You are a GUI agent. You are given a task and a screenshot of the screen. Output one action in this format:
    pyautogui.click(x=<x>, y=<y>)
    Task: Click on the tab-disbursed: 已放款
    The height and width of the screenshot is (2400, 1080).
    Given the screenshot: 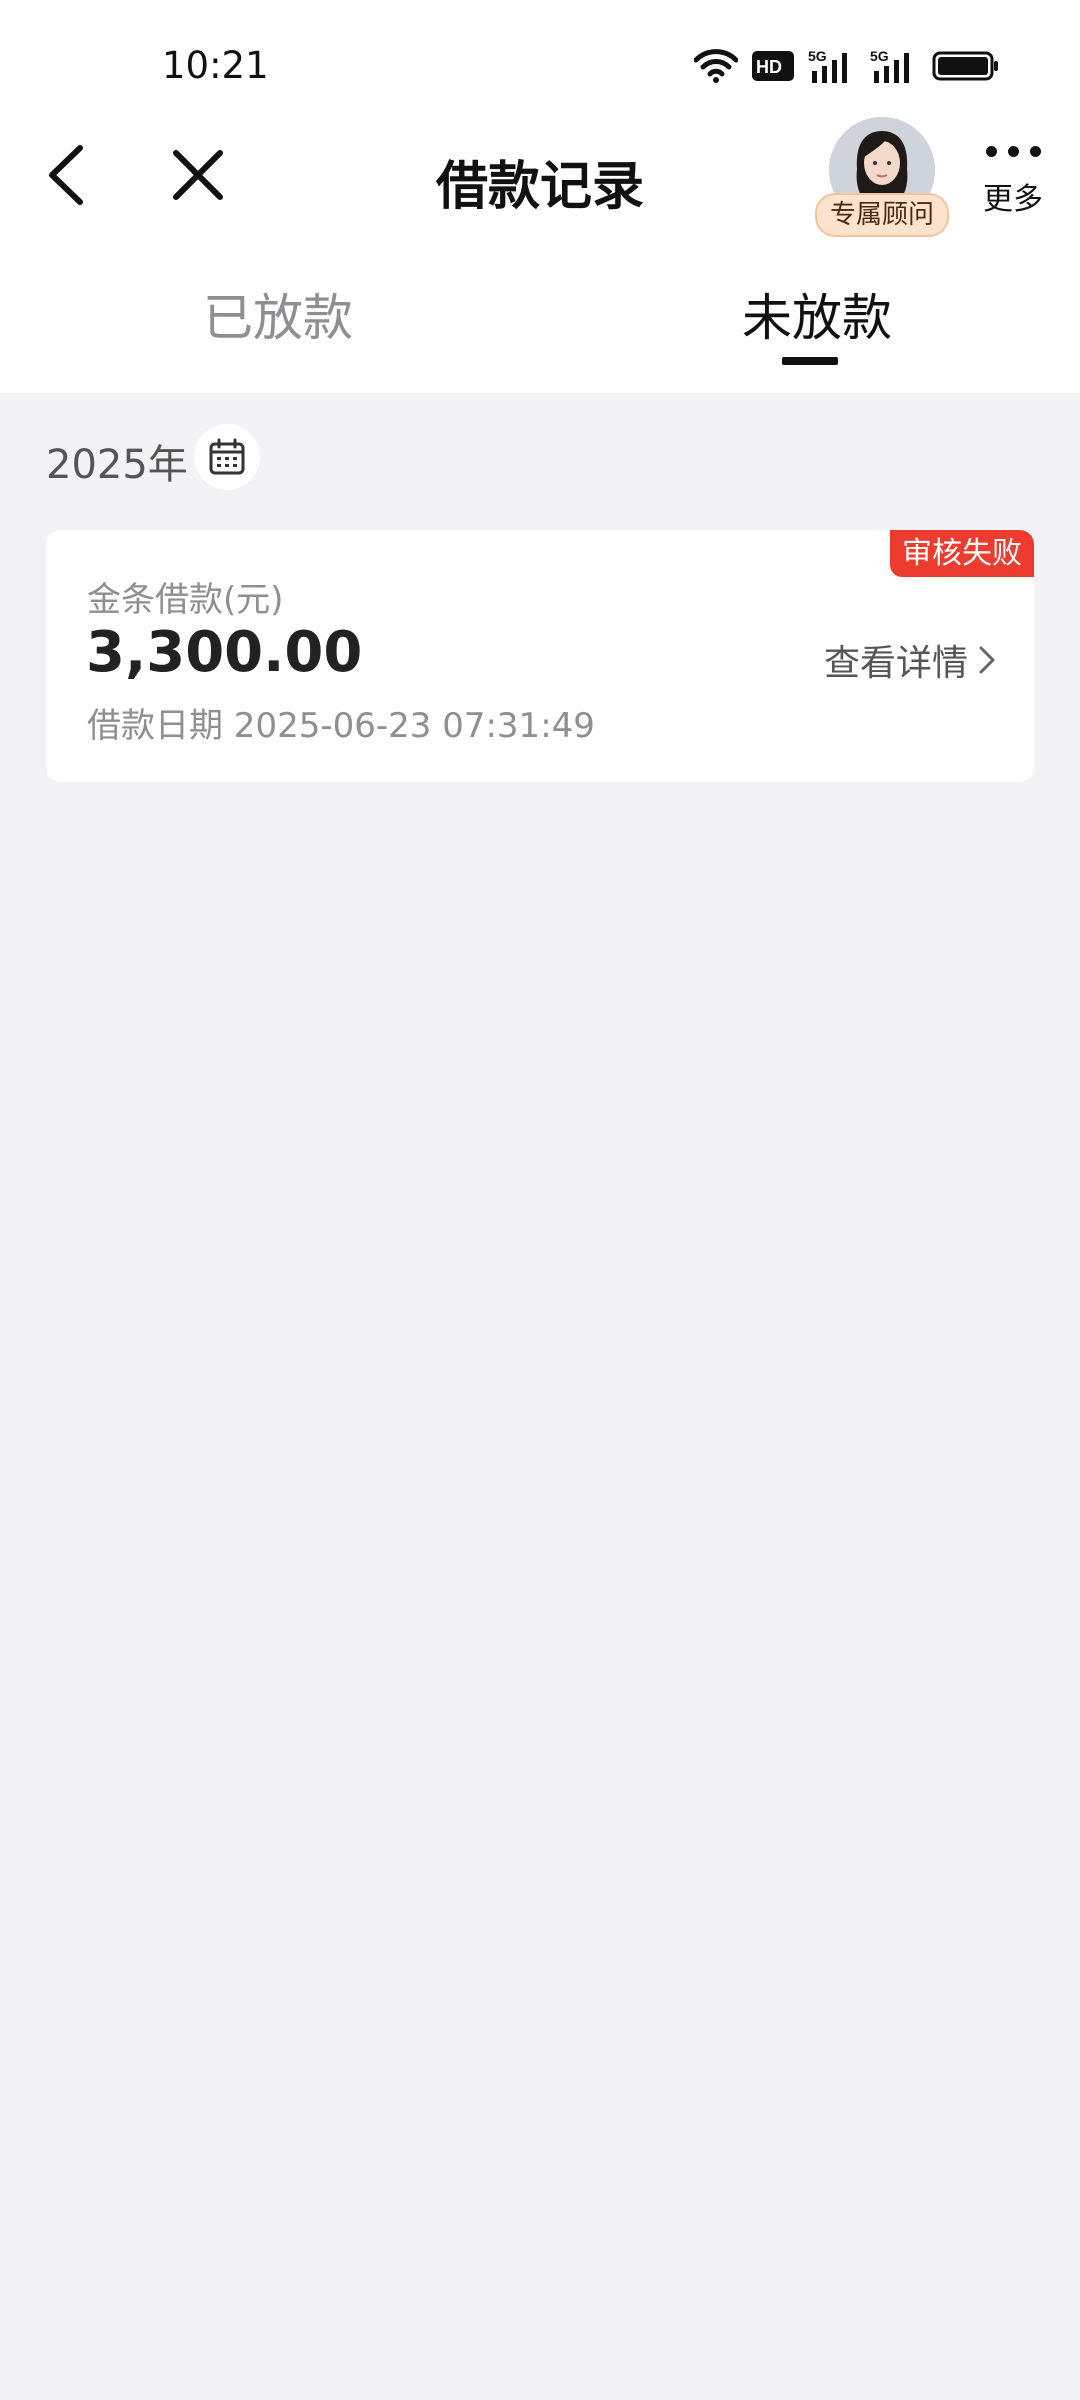 What is the action you would take?
    pyautogui.click(x=278, y=314)
    